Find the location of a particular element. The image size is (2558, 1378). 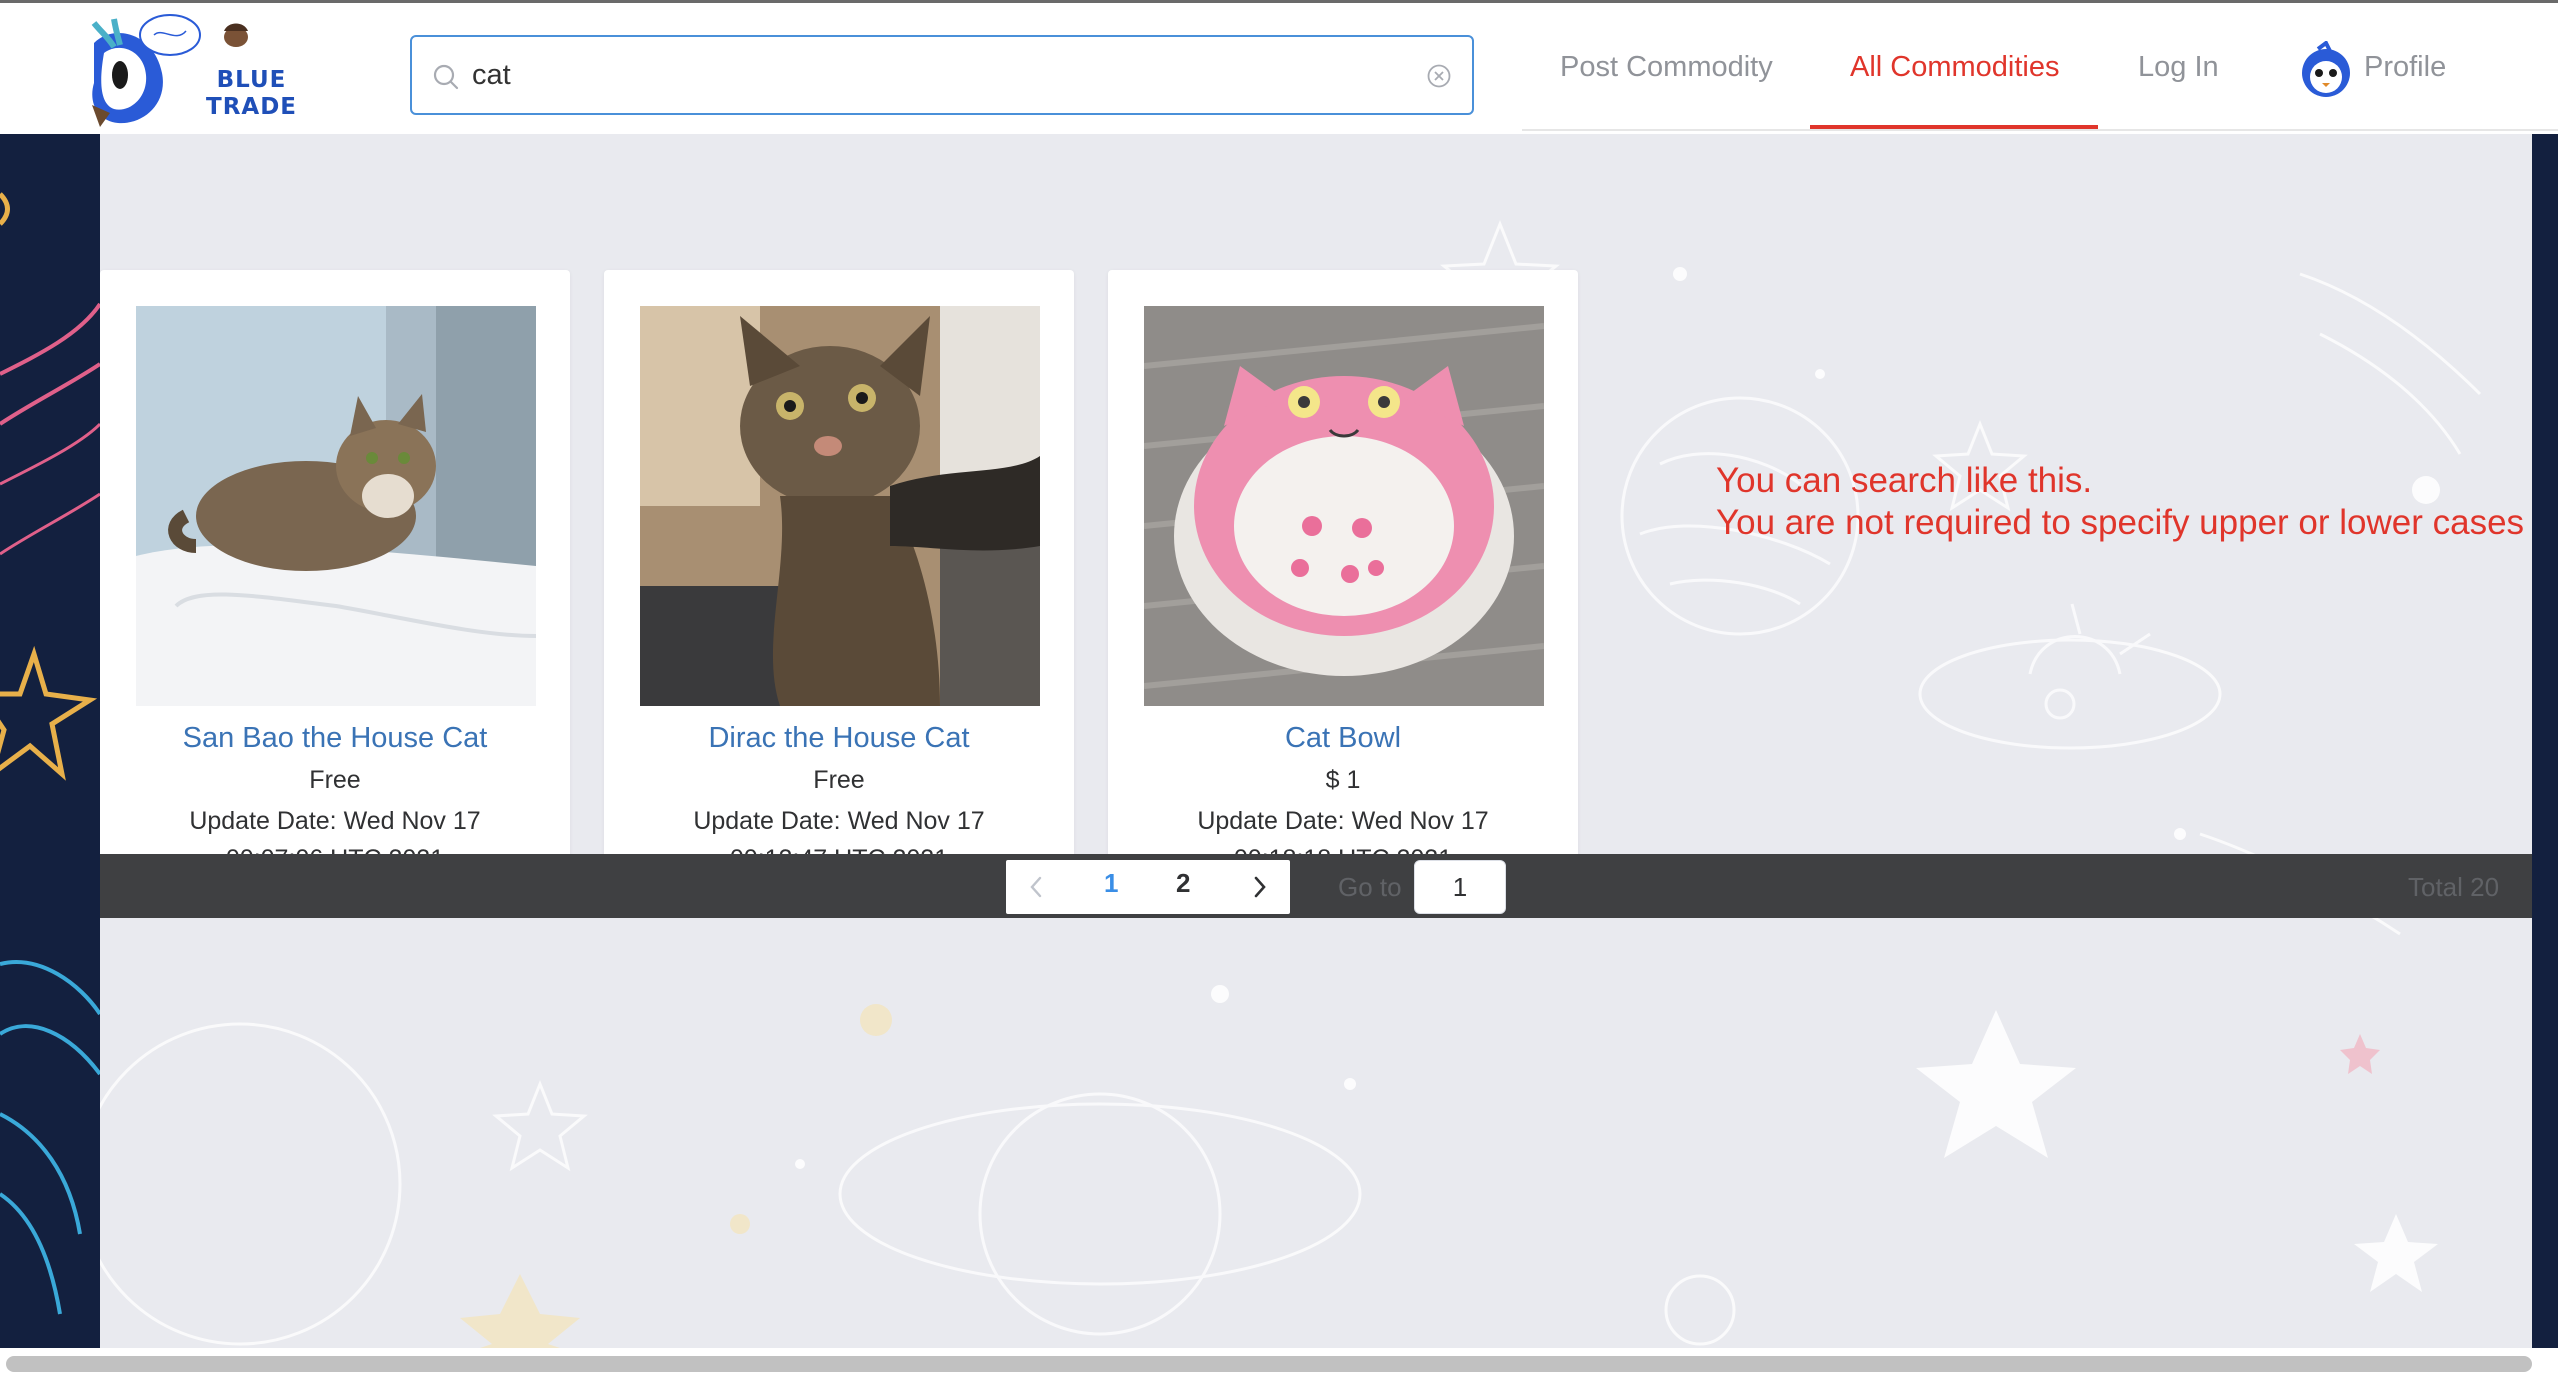

nav-log-in: Log In is located at coordinates (2178, 67).